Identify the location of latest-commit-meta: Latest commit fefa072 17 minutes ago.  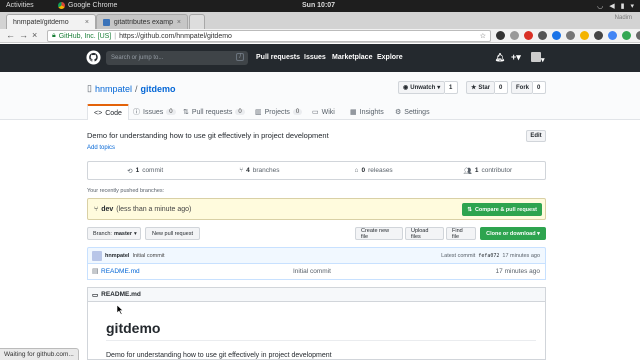
(490, 256).